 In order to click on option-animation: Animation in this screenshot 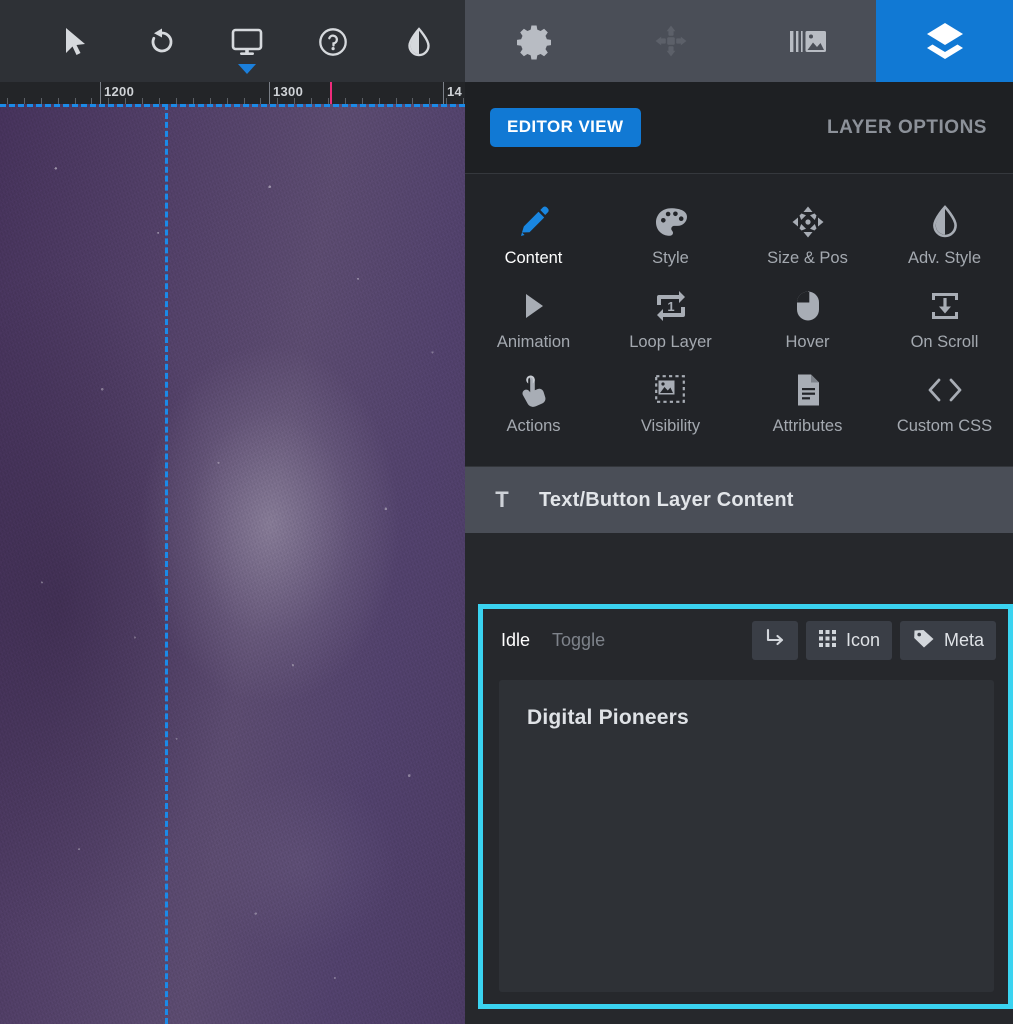, I will do `click(533, 322)`.